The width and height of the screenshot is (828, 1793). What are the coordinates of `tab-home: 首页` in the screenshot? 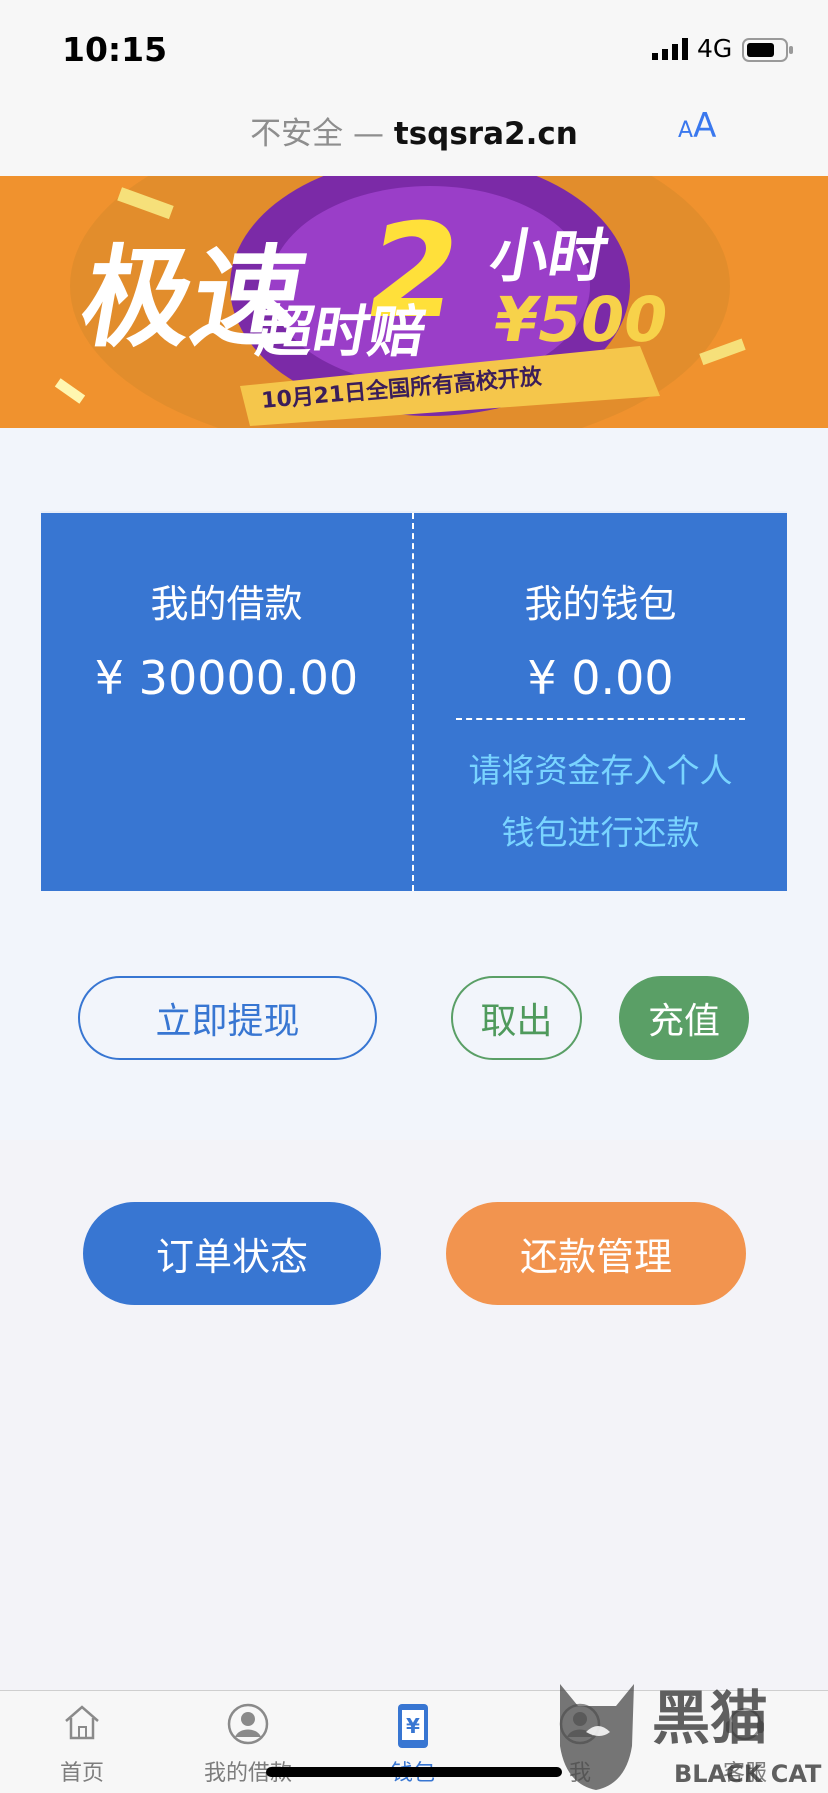 It's located at (82, 1742).